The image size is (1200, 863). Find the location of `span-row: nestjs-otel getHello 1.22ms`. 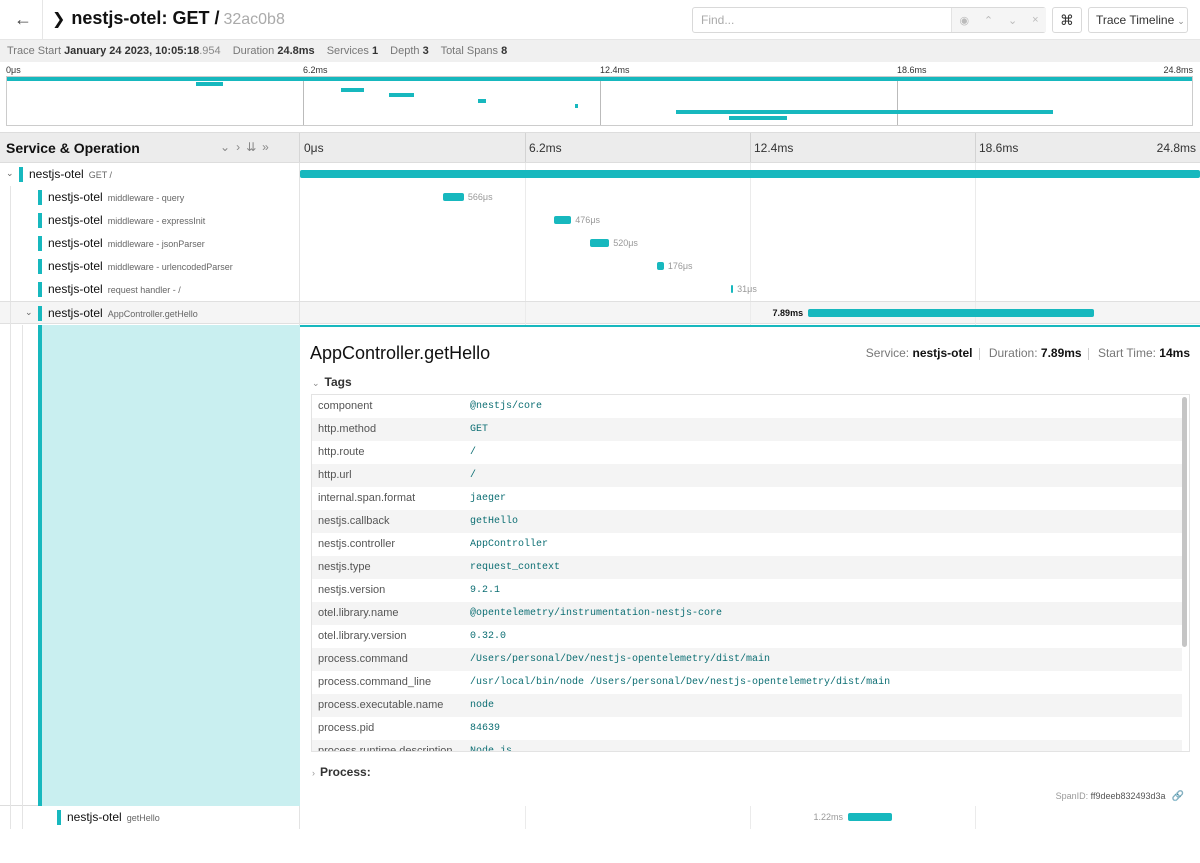

span-row: nestjs-otel getHello 1.22ms is located at coordinates (600, 817).